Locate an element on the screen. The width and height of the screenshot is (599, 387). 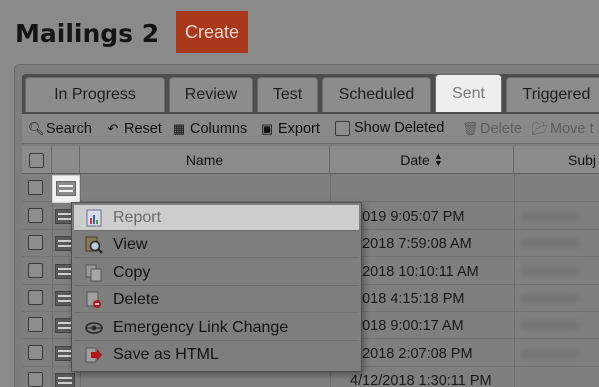
menu-item-label: Delete is located at coordinates (136, 299).